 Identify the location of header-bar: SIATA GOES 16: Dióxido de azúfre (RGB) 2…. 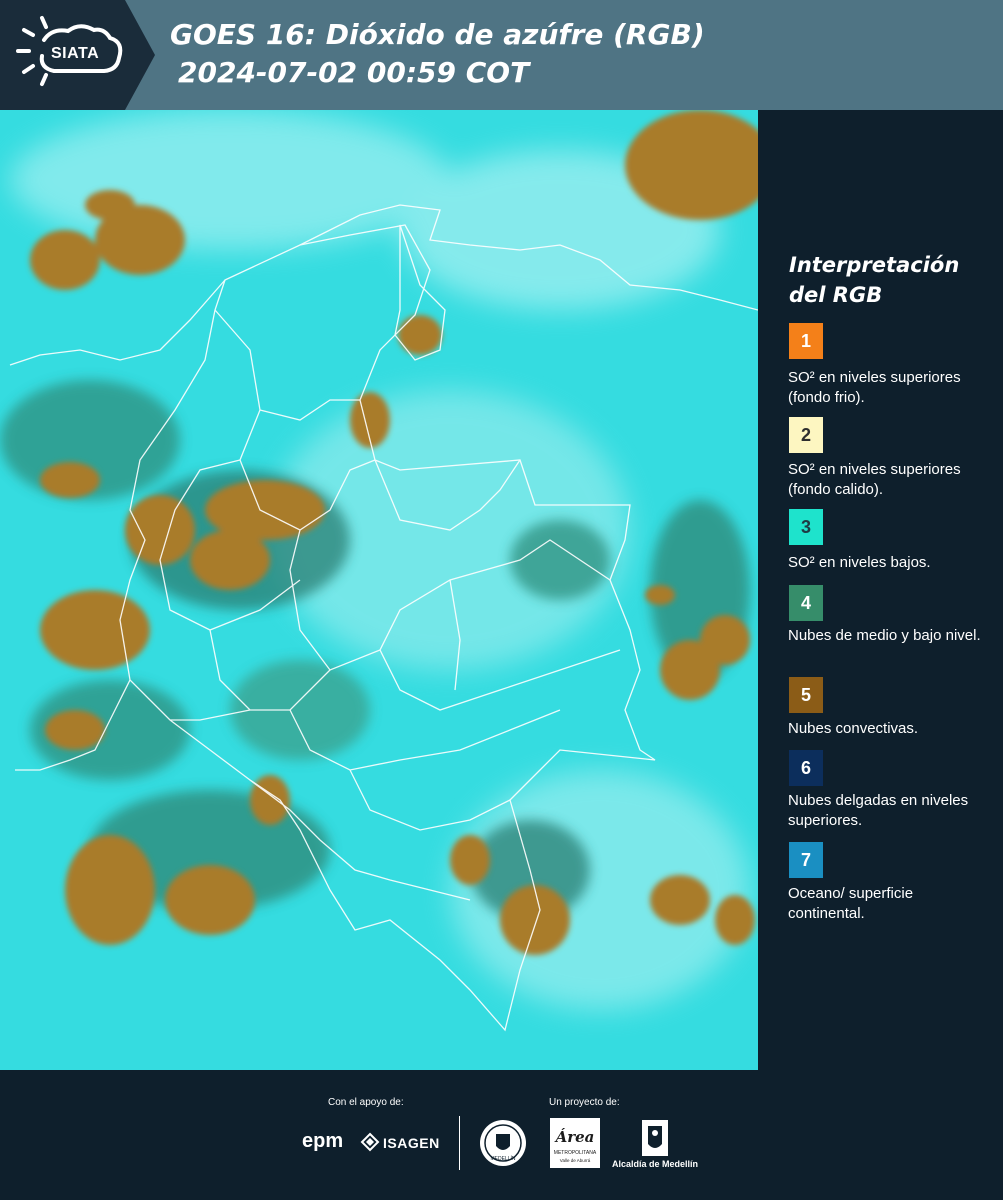
(501, 55).